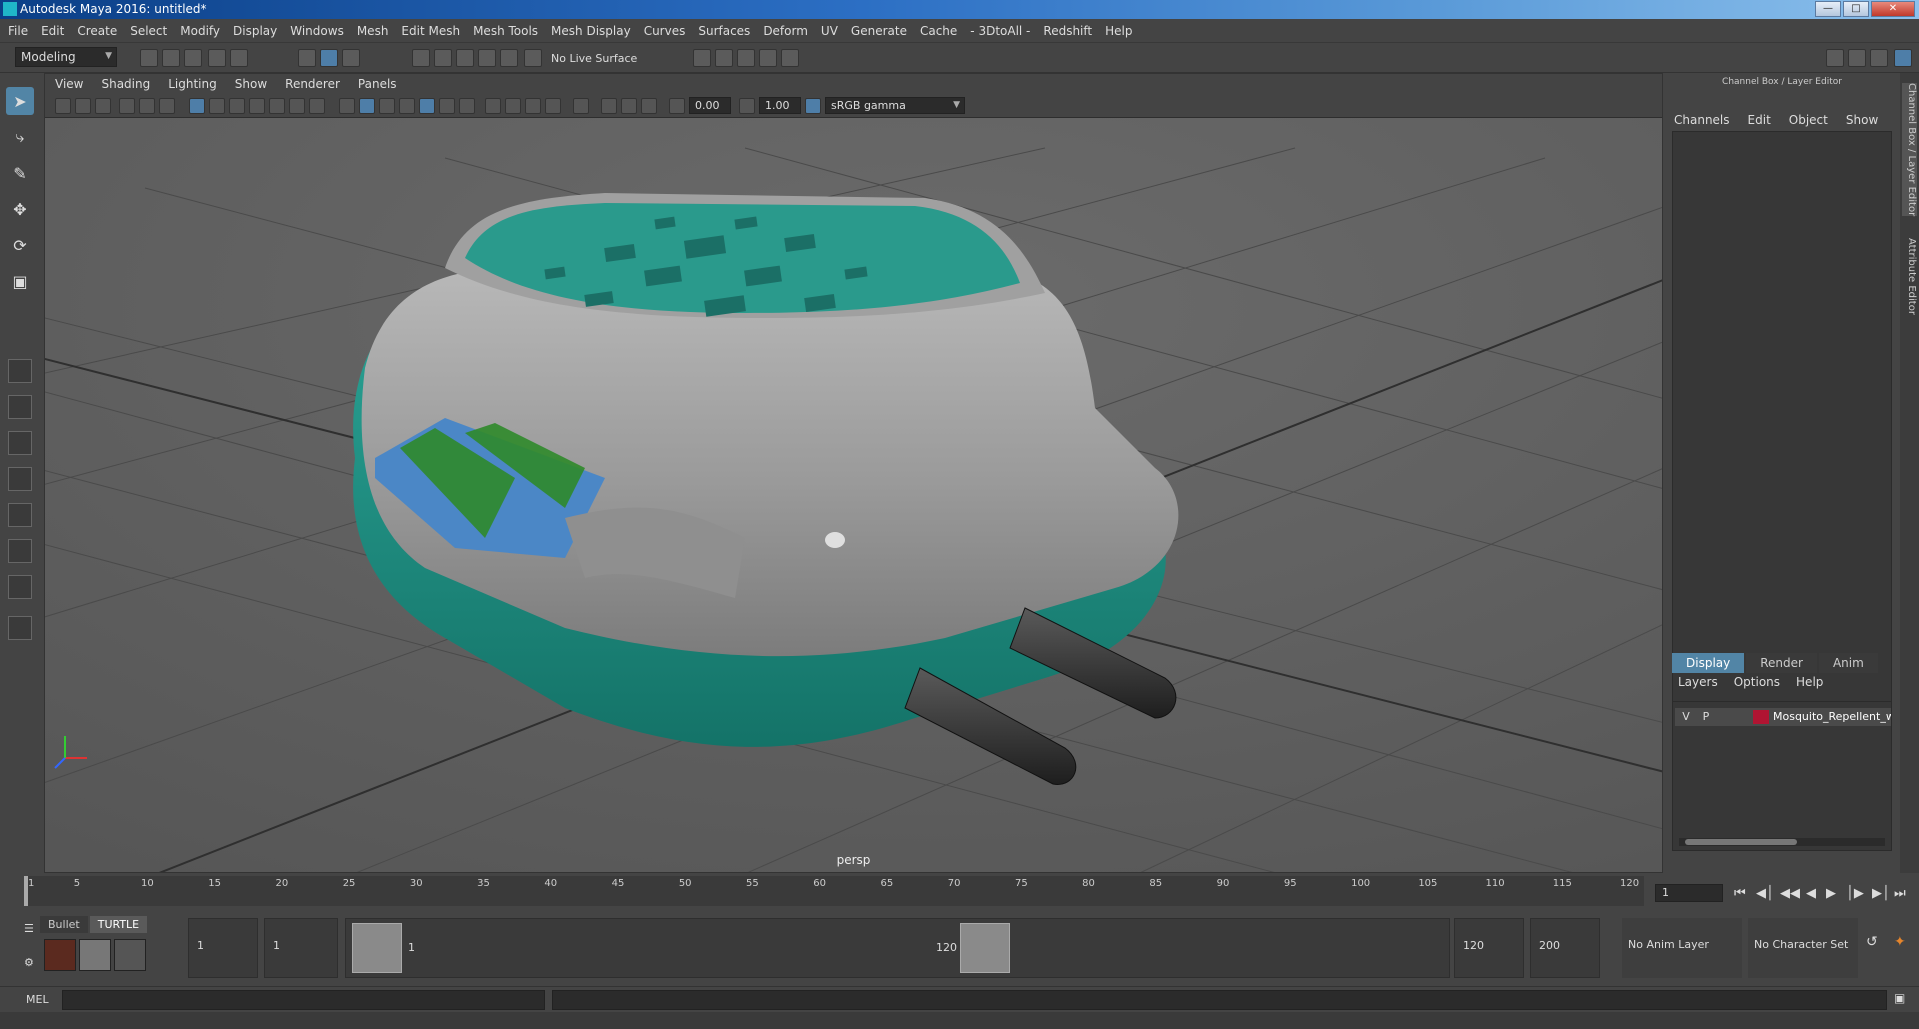 The width and height of the screenshot is (1919, 1029). I want to click on field-chart-icon, so click(277, 106).